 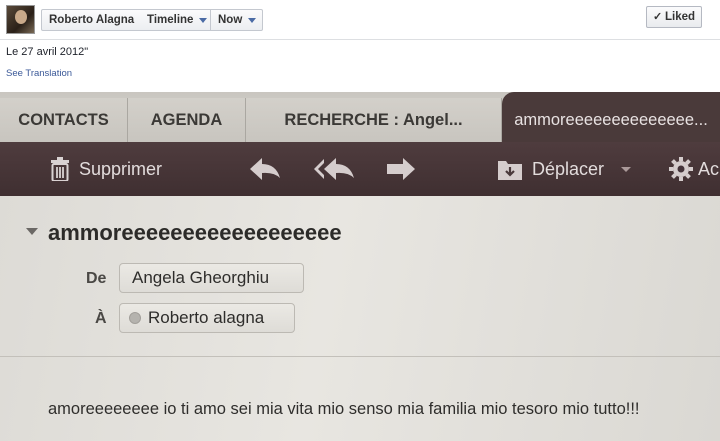 I want to click on liked-label: Liked, so click(x=680, y=17).